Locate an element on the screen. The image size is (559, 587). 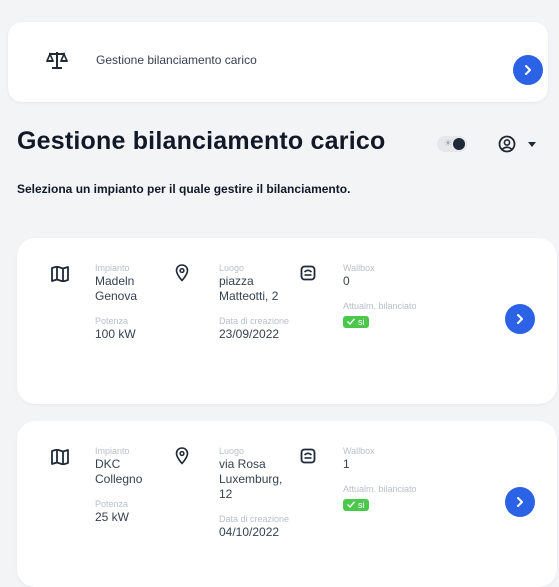
open-button is located at coordinates (528, 70).